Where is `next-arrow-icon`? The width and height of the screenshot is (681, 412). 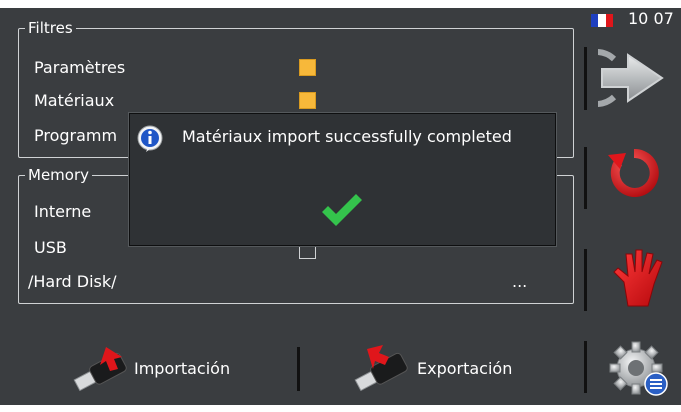 next-arrow-icon is located at coordinates (633, 78).